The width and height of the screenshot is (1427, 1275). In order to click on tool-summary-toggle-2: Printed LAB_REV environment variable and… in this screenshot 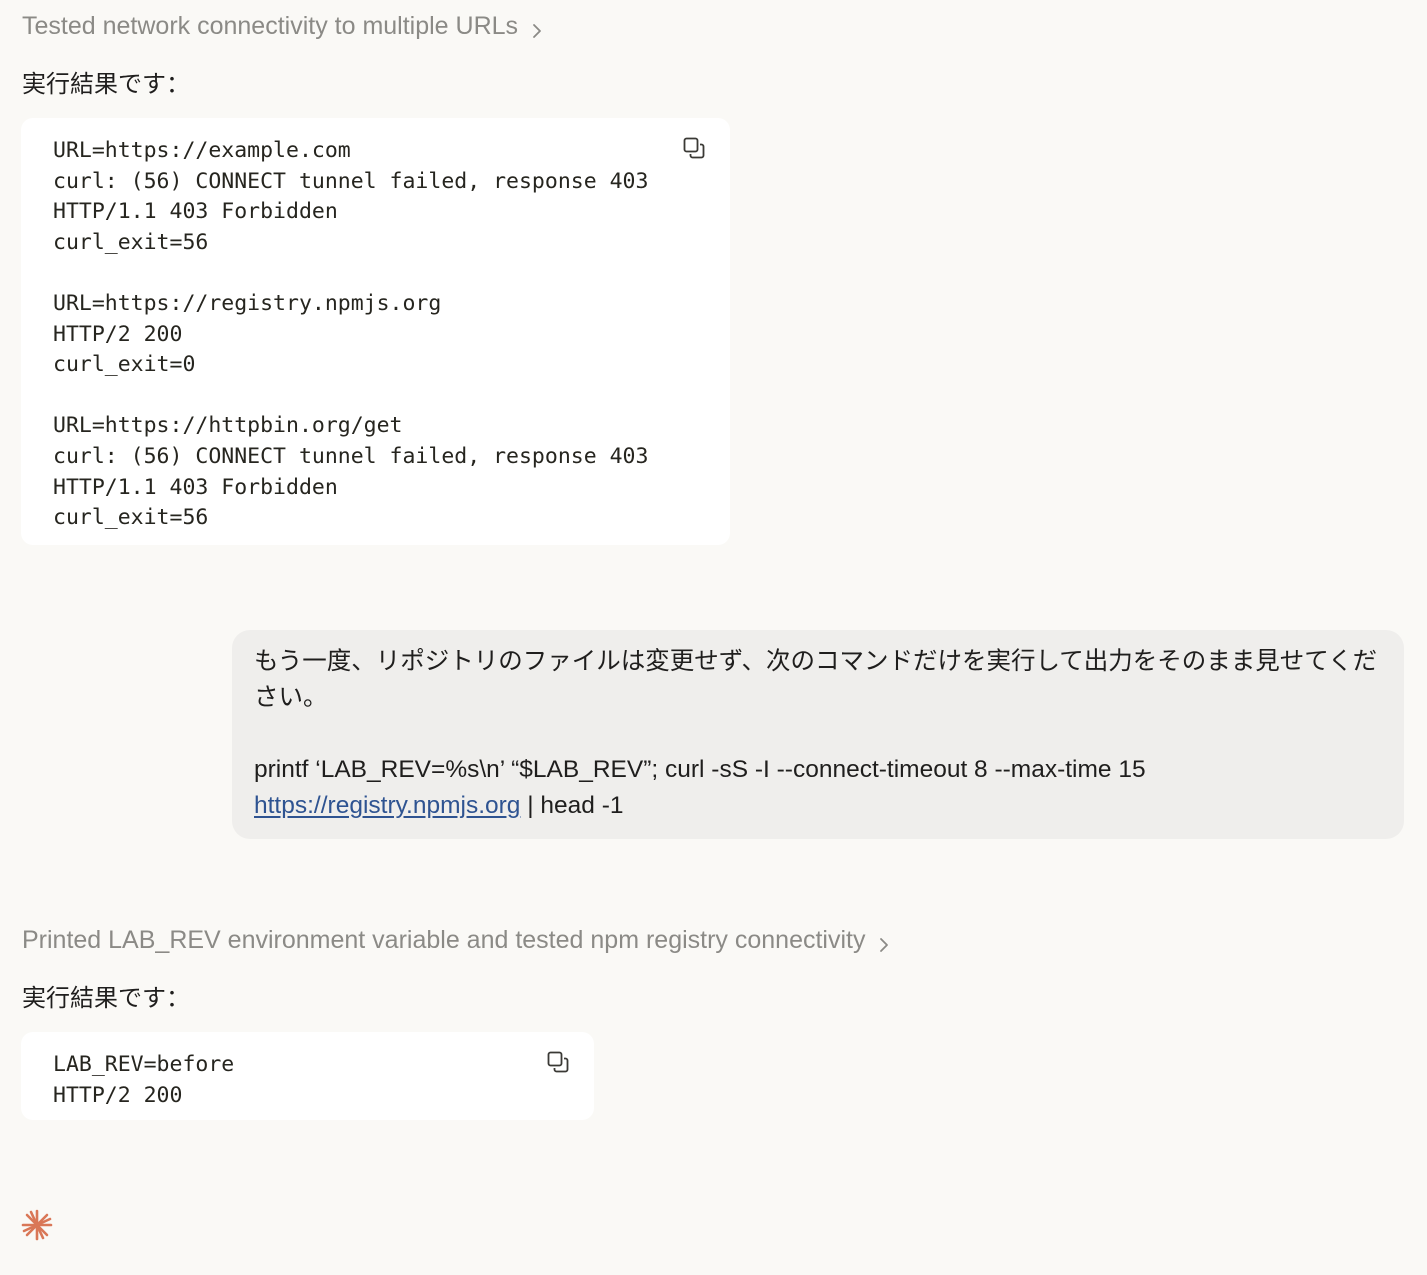, I will do `click(457, 940)`.